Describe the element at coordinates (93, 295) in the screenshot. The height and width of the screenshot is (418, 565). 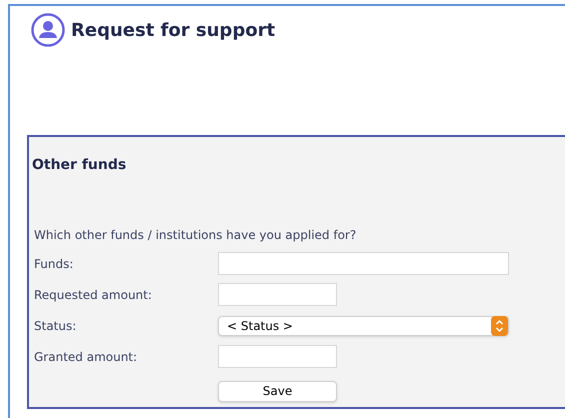
I see `field-label: Requested amount:` at that location.